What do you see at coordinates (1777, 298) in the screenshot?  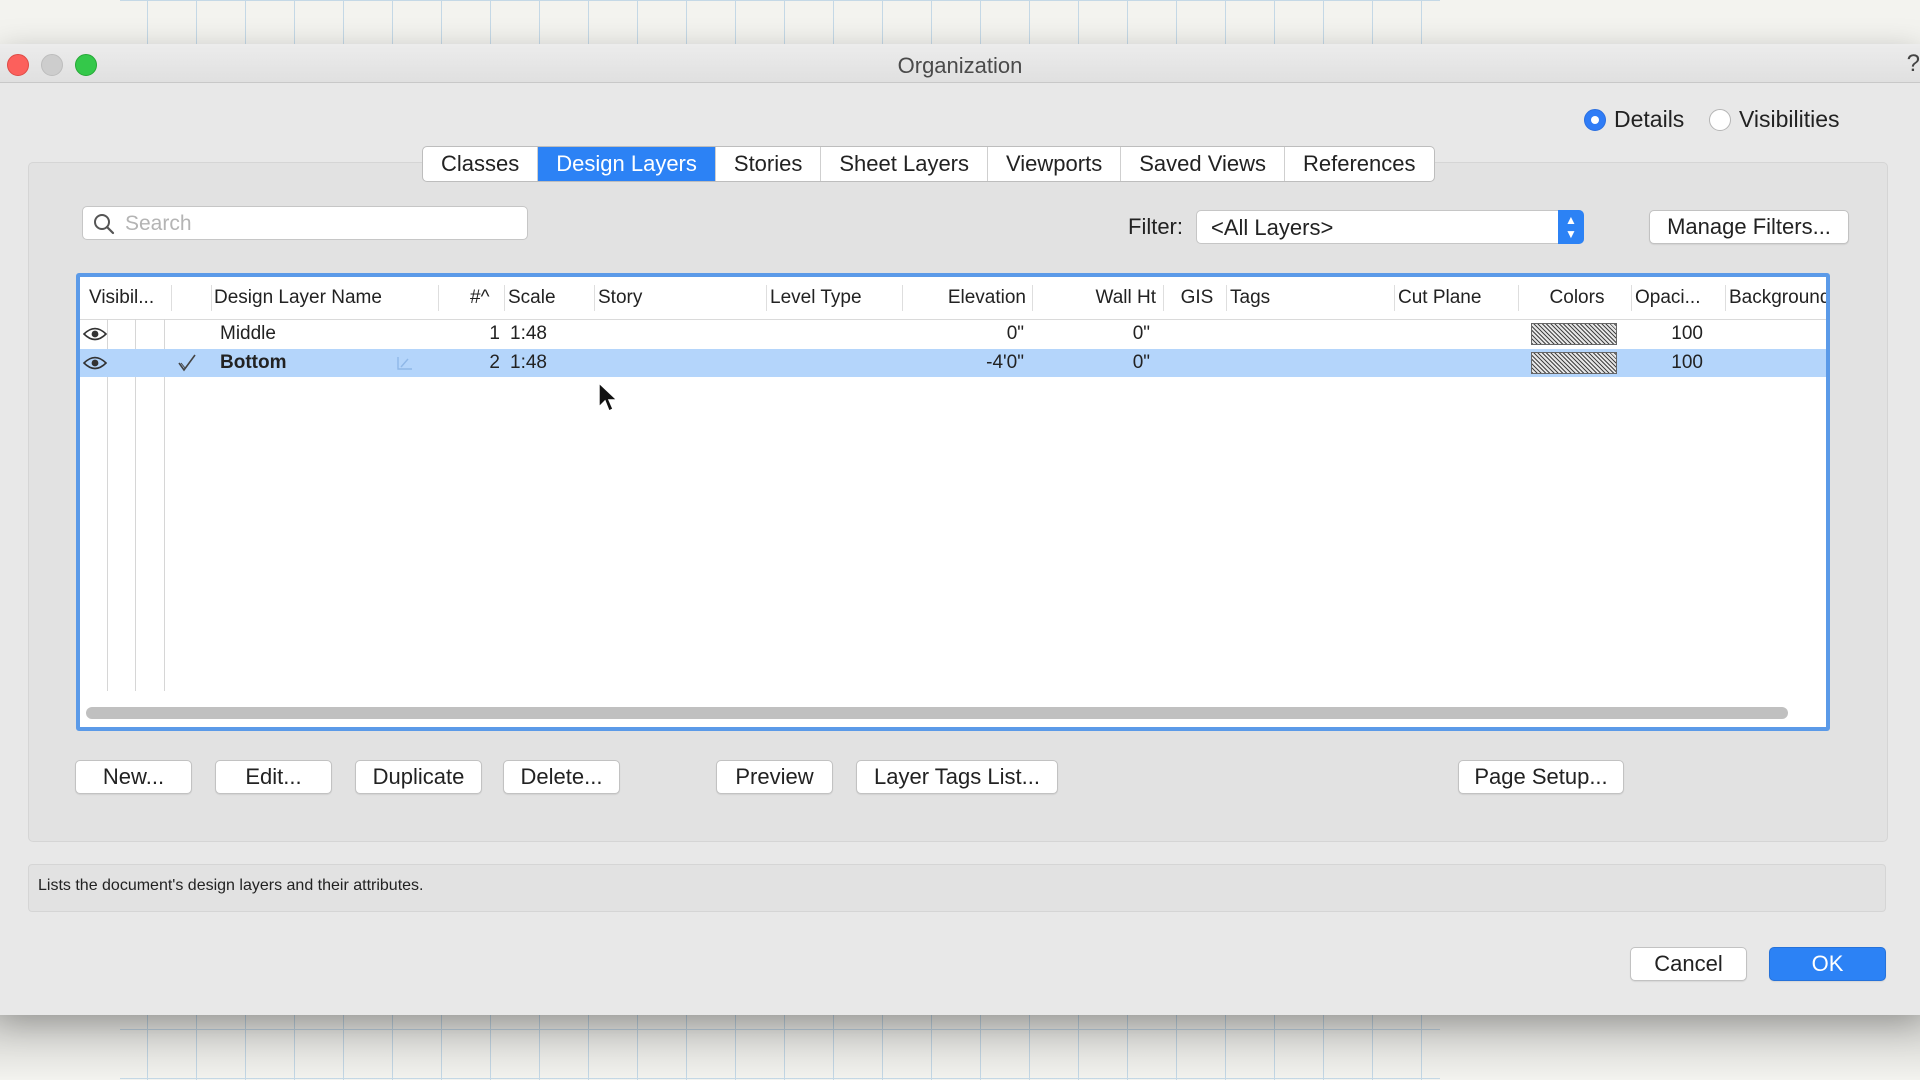 I see `column-header-background: Background` at bounding box center [1777, 298].